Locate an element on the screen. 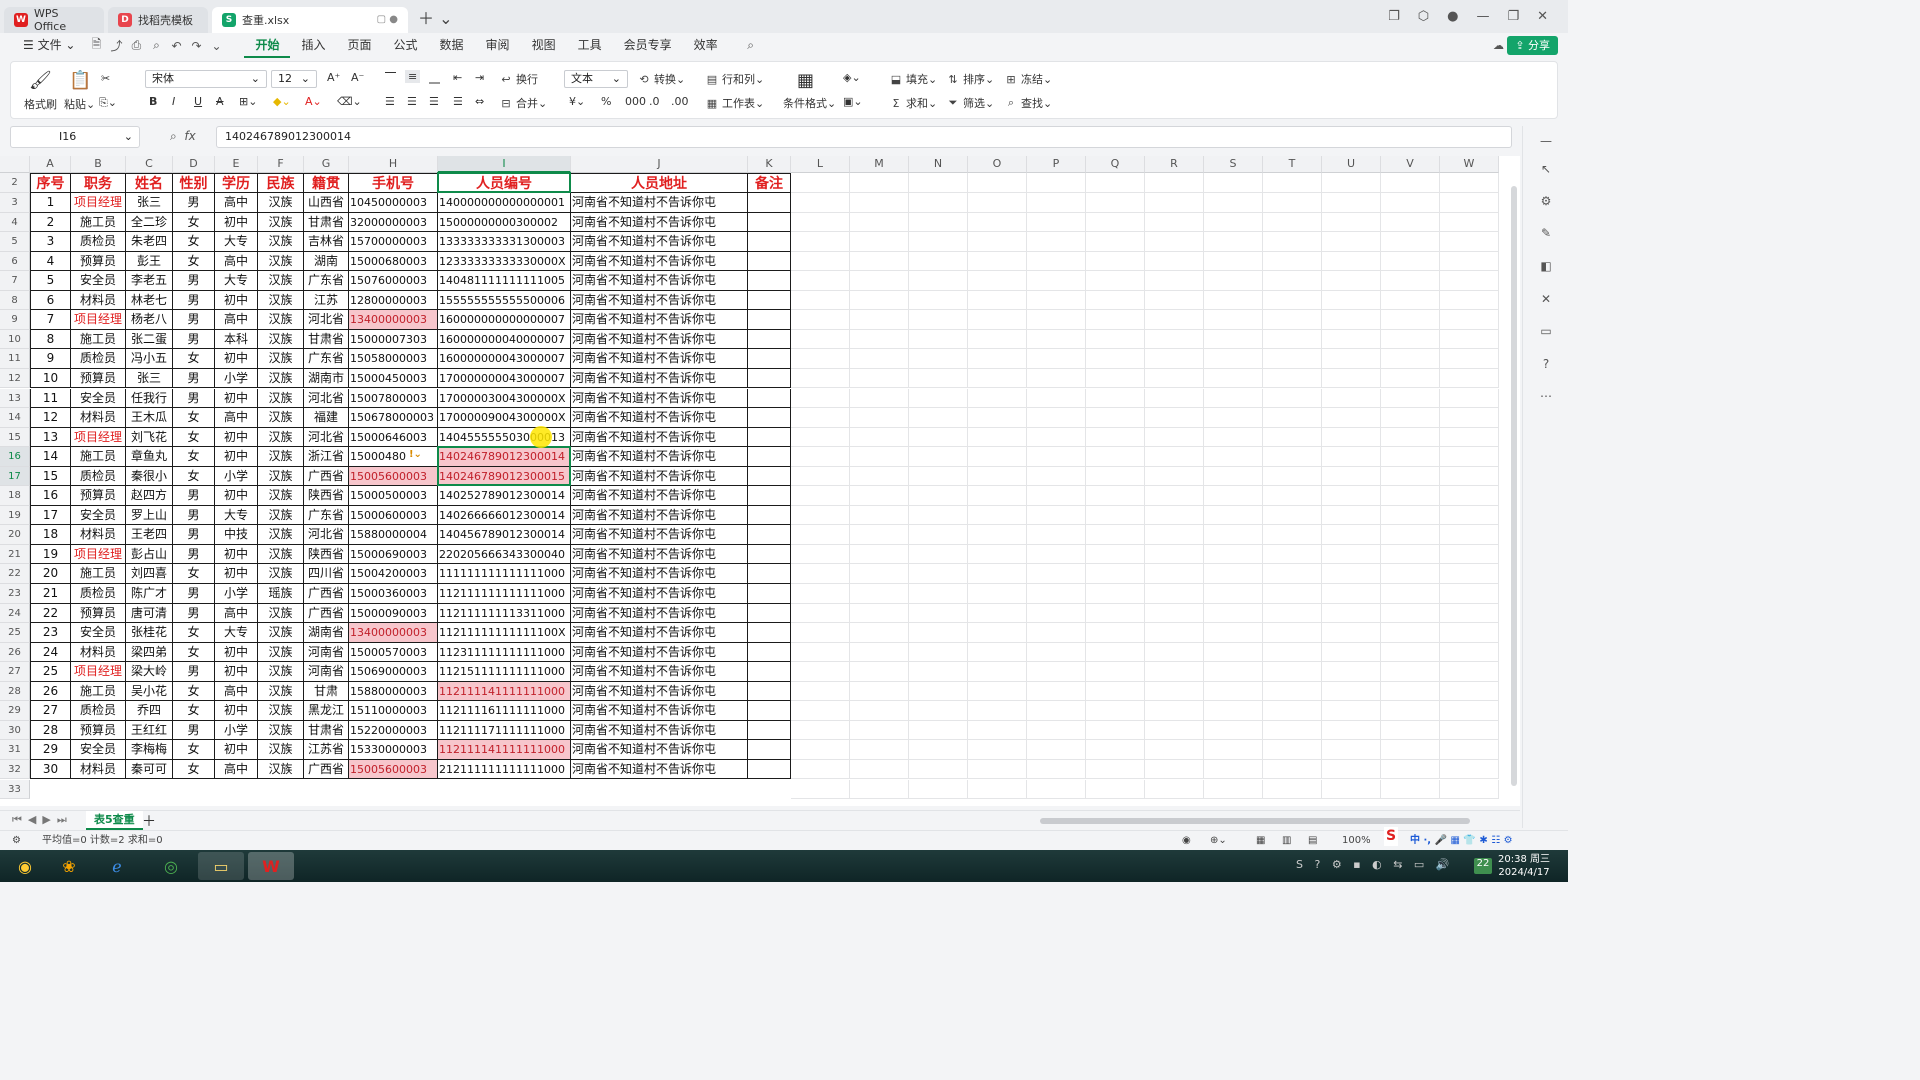 The width and height of the screenshot is (1920, 1080). settings-icon: ⚙ is located at coordinates (1546, 201).